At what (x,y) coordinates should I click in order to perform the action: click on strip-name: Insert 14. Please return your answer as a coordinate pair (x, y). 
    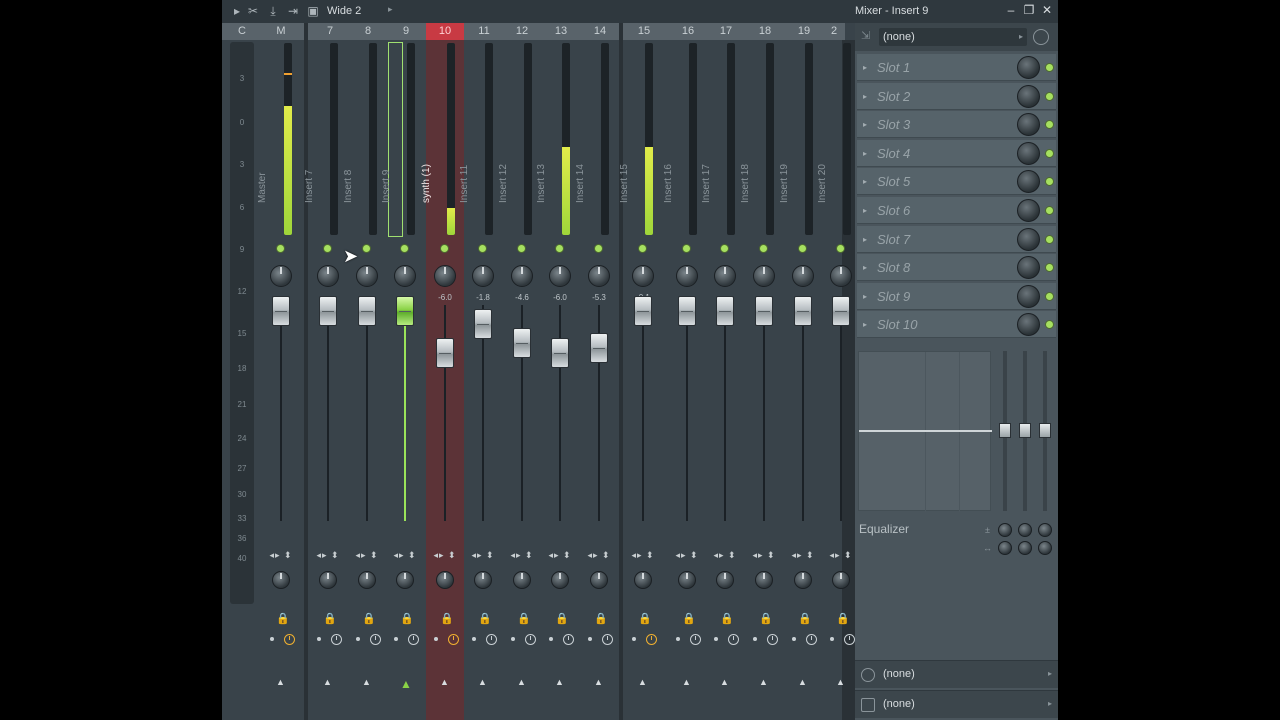
    Looking at the image, I should click on (580, 181).